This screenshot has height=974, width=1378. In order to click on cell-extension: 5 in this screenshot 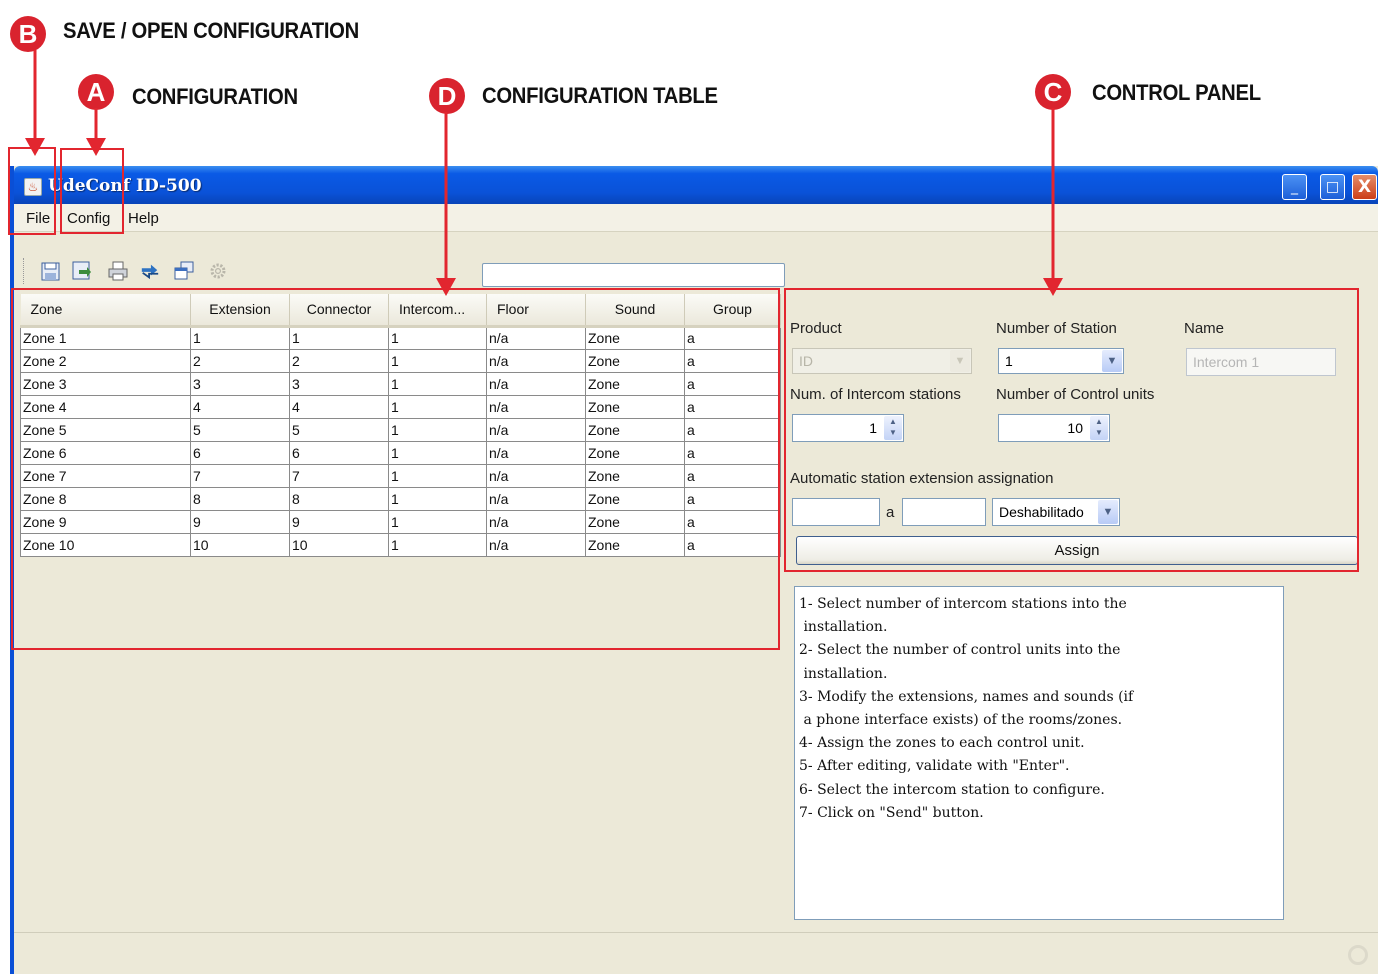, I will do `click(240, 429)`.